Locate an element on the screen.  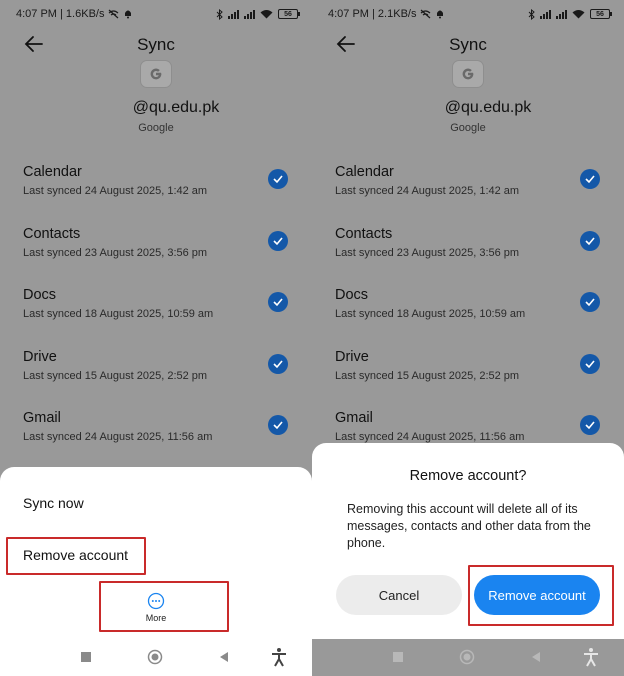
bottom-sheet: Sync now Remove account More is located at coordinates (156, 553).